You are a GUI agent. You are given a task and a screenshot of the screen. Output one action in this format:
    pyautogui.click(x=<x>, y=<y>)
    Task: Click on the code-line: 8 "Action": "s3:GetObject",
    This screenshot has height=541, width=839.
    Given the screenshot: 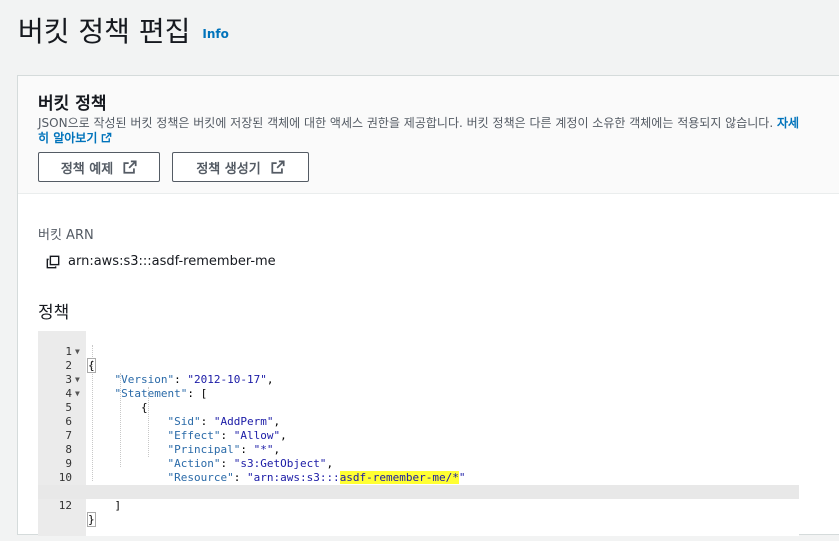 What is the action you would take?
    pyautogui.click(x=199, y=456)
    